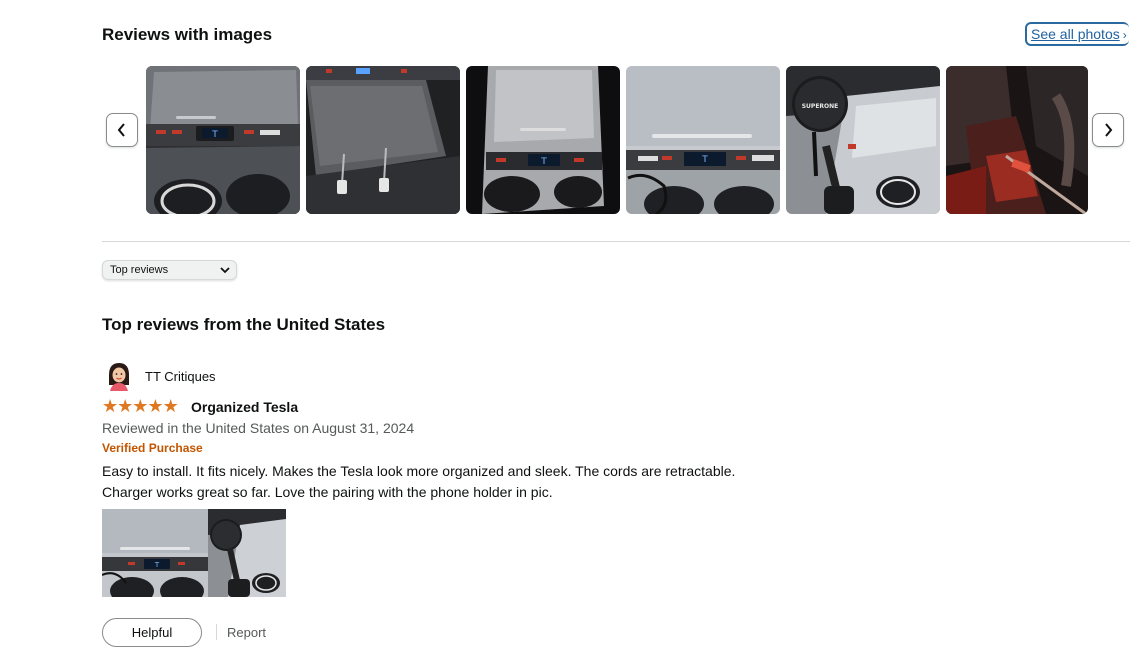 The width and height of the screenshot is (1145, 663). Describe the element at coordinates (169, 270) in the screenshot. I see `sort-reviews-dropdown: Top reviews` at that location.